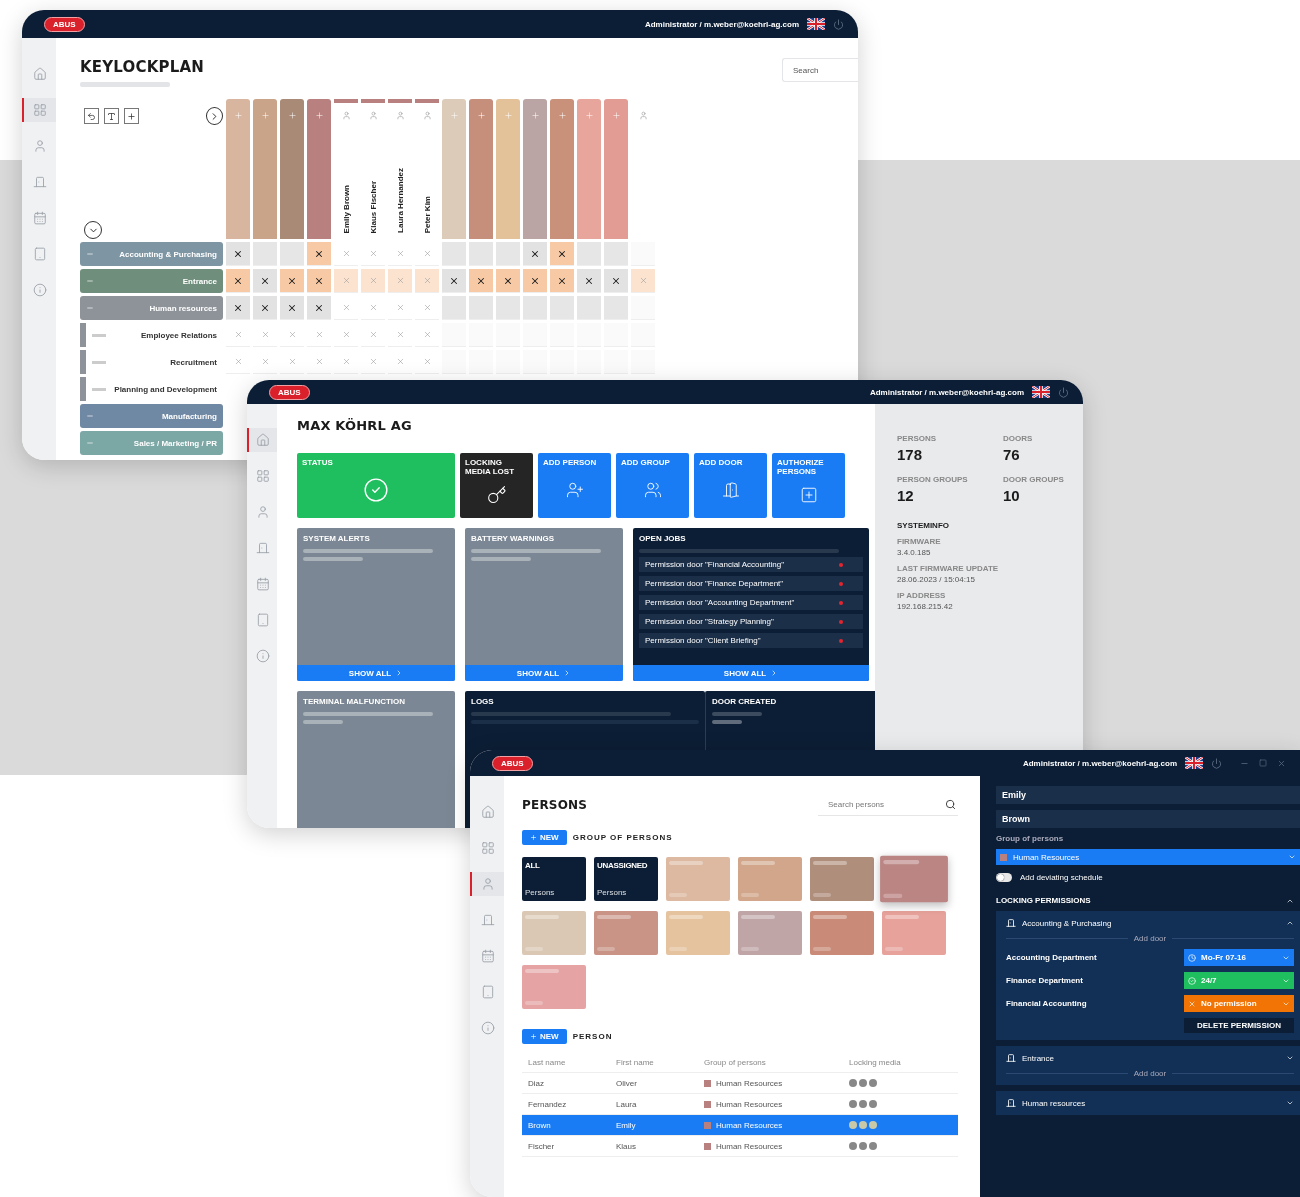 This screenshot has width=1300, height=1197. Describe the element at coordinates (544, 837) in the screenshot. I see `new-group-button: NEW` at that location.